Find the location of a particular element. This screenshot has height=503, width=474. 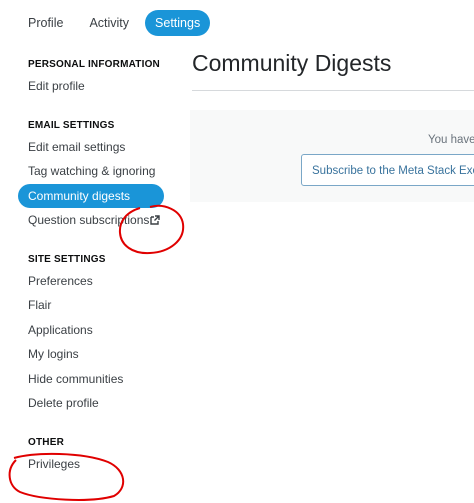

tab-activity: Activity is located at coordinates (109, 23).